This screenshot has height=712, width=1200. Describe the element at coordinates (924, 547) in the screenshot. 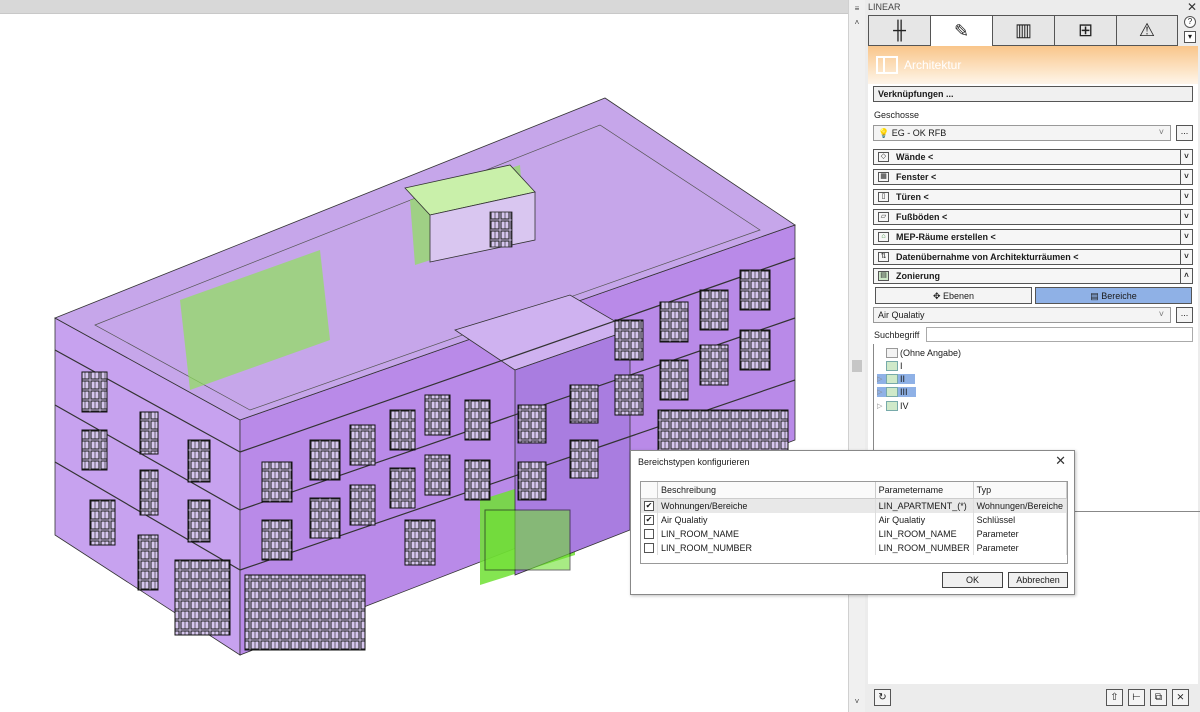

I see `cell-parametername: LIN_ROOM_NUMBER` at that location.